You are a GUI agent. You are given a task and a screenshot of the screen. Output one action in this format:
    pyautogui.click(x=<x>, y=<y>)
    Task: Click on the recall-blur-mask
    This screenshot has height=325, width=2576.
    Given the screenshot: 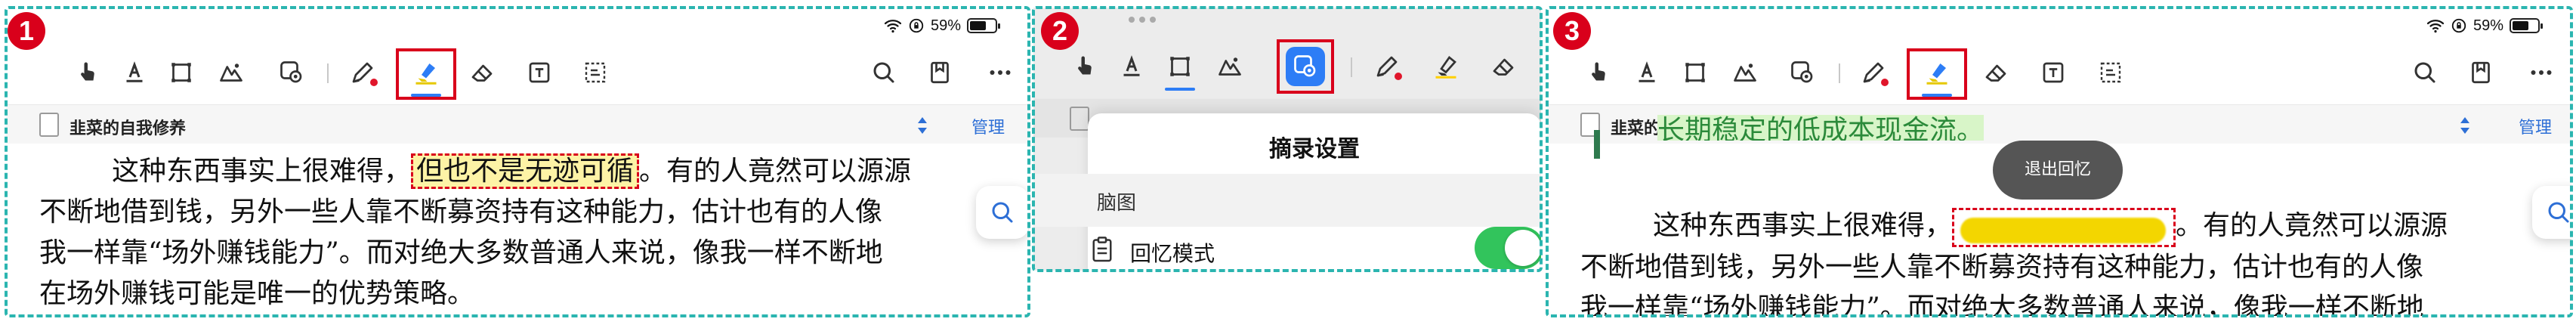 What is the action you would take?
    pyautogui.click(x=2063, y=230)
    